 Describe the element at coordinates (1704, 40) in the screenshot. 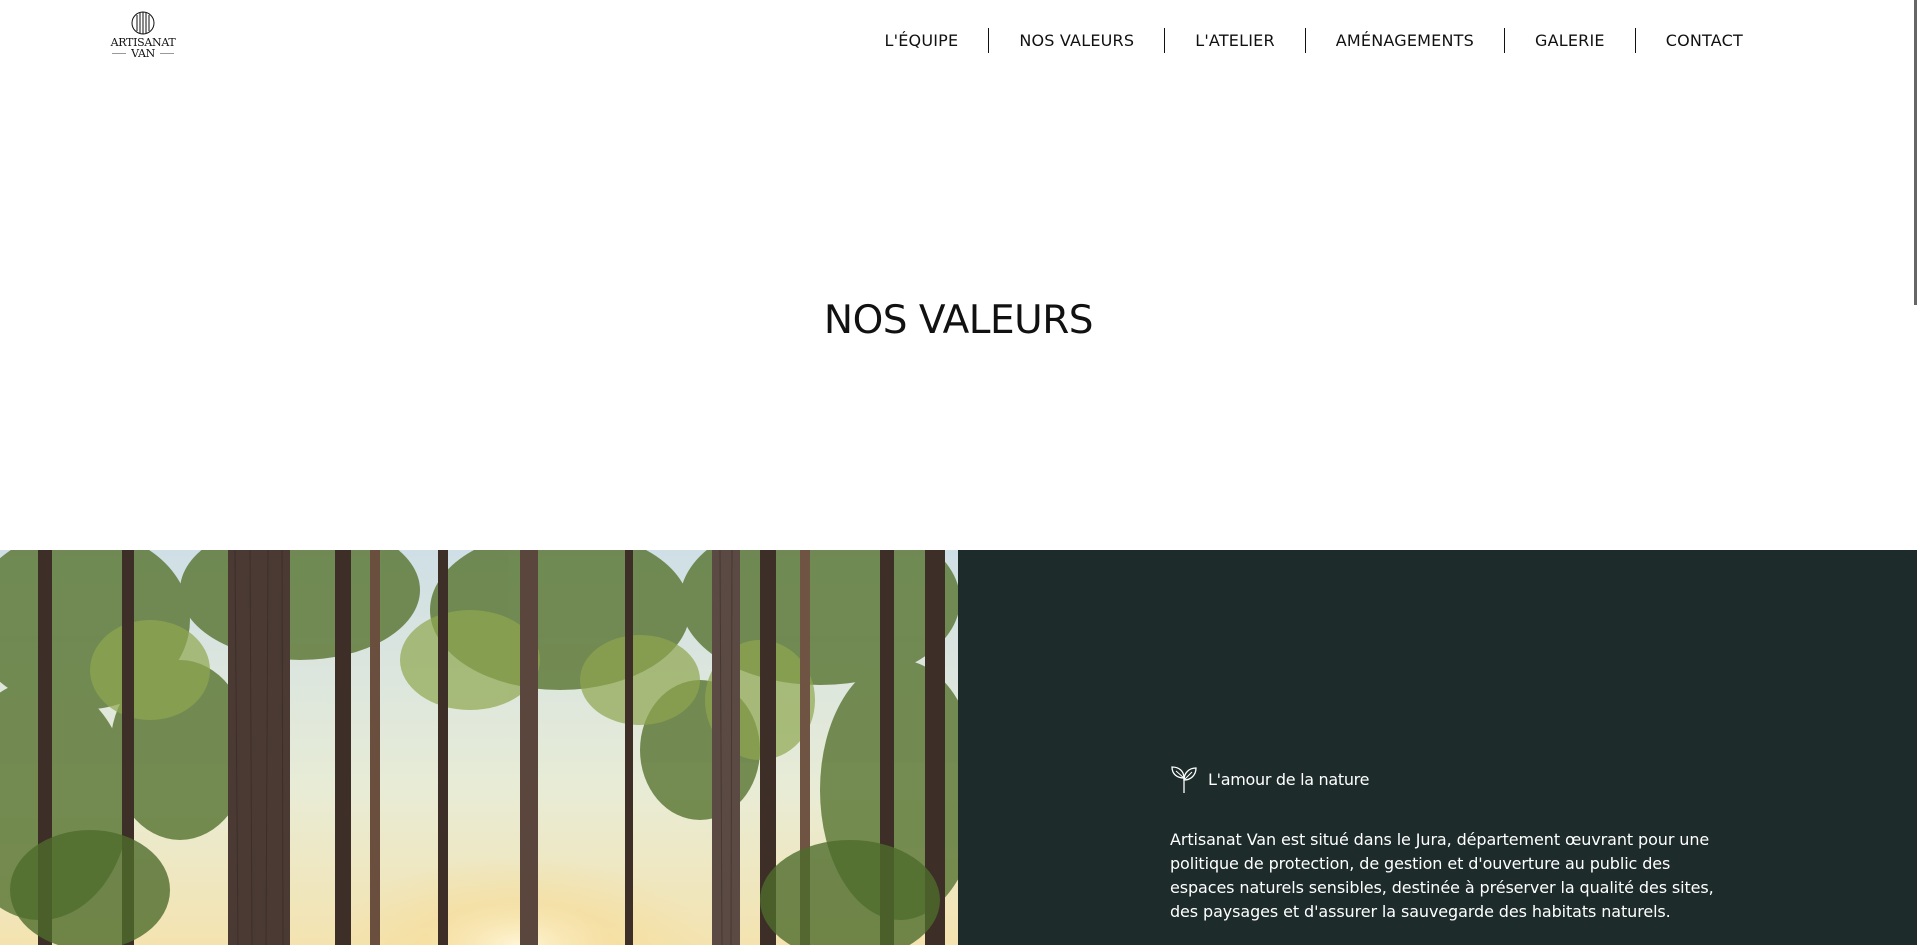

I see `nav-item-contact: CONTACT` at that location.